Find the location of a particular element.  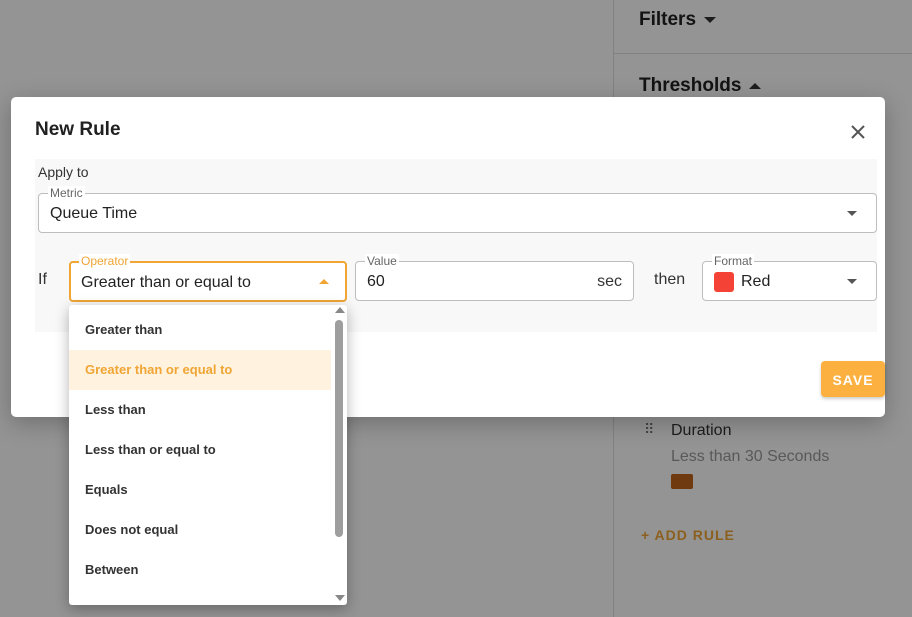

metric-label: Metric is located at coordinates (66, 193).